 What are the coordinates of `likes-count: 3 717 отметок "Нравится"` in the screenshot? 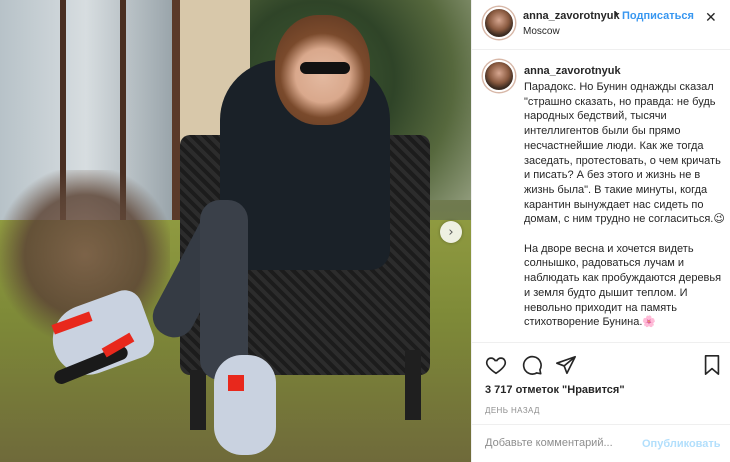 It's located at (555, 390).